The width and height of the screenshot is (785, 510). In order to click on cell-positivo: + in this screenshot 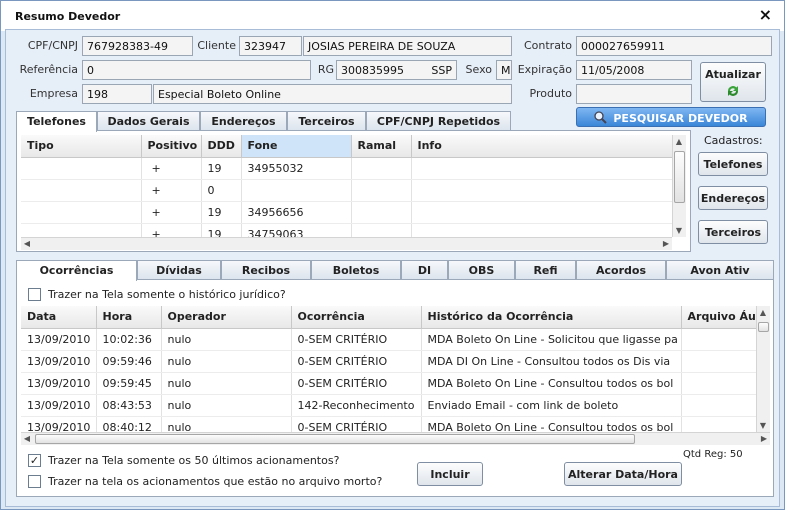, I will do `click(171, 190)`.